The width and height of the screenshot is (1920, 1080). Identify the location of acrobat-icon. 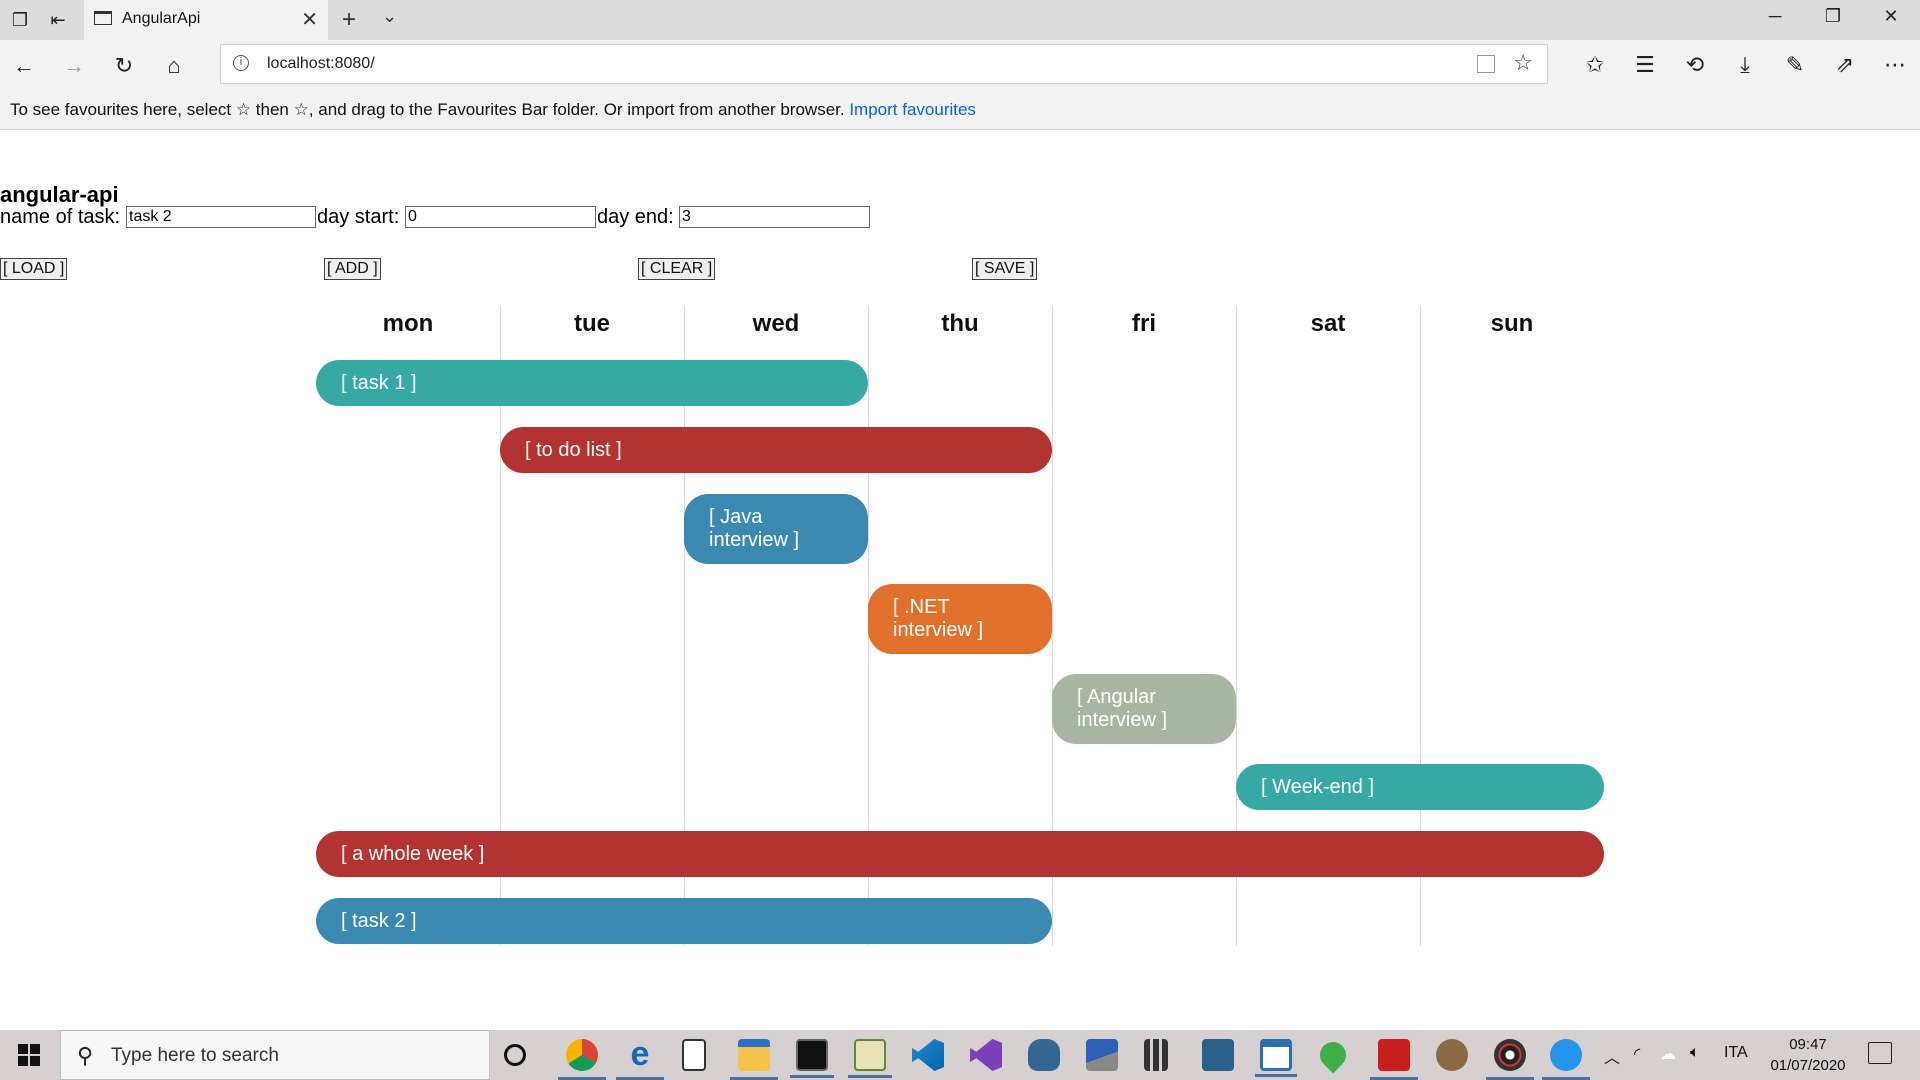
(1394, 1059).